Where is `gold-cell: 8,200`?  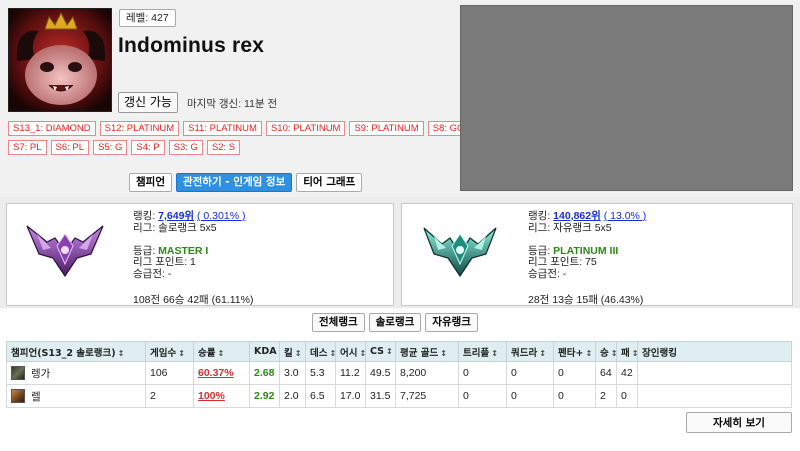
gold-cell: 8,200 is located at coordinates (427, 373).